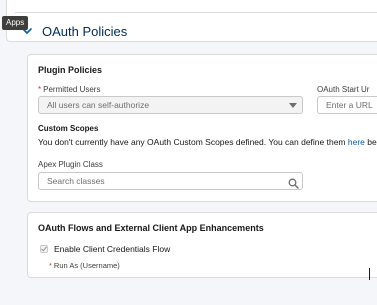 This screenshot has height=305, width=377. I want to click on section-divider, so click(196, 12).